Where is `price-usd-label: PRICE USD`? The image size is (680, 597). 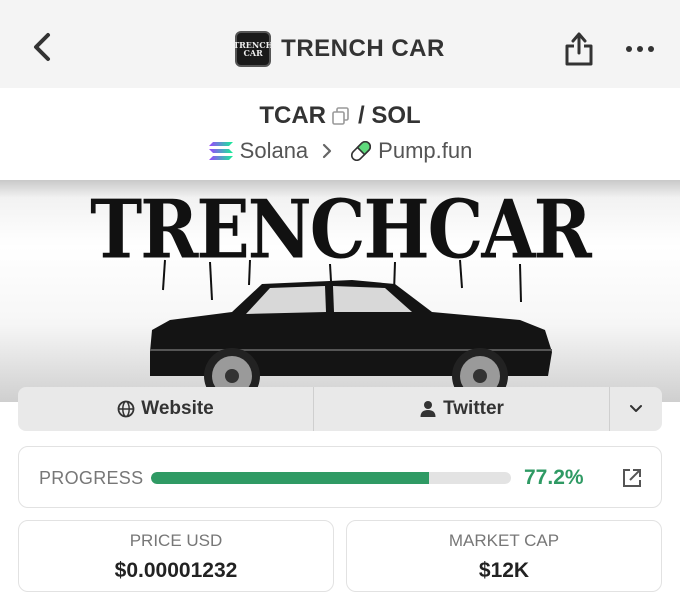 price-usd-label: PRICE USD is located at coordinates (176, 540).